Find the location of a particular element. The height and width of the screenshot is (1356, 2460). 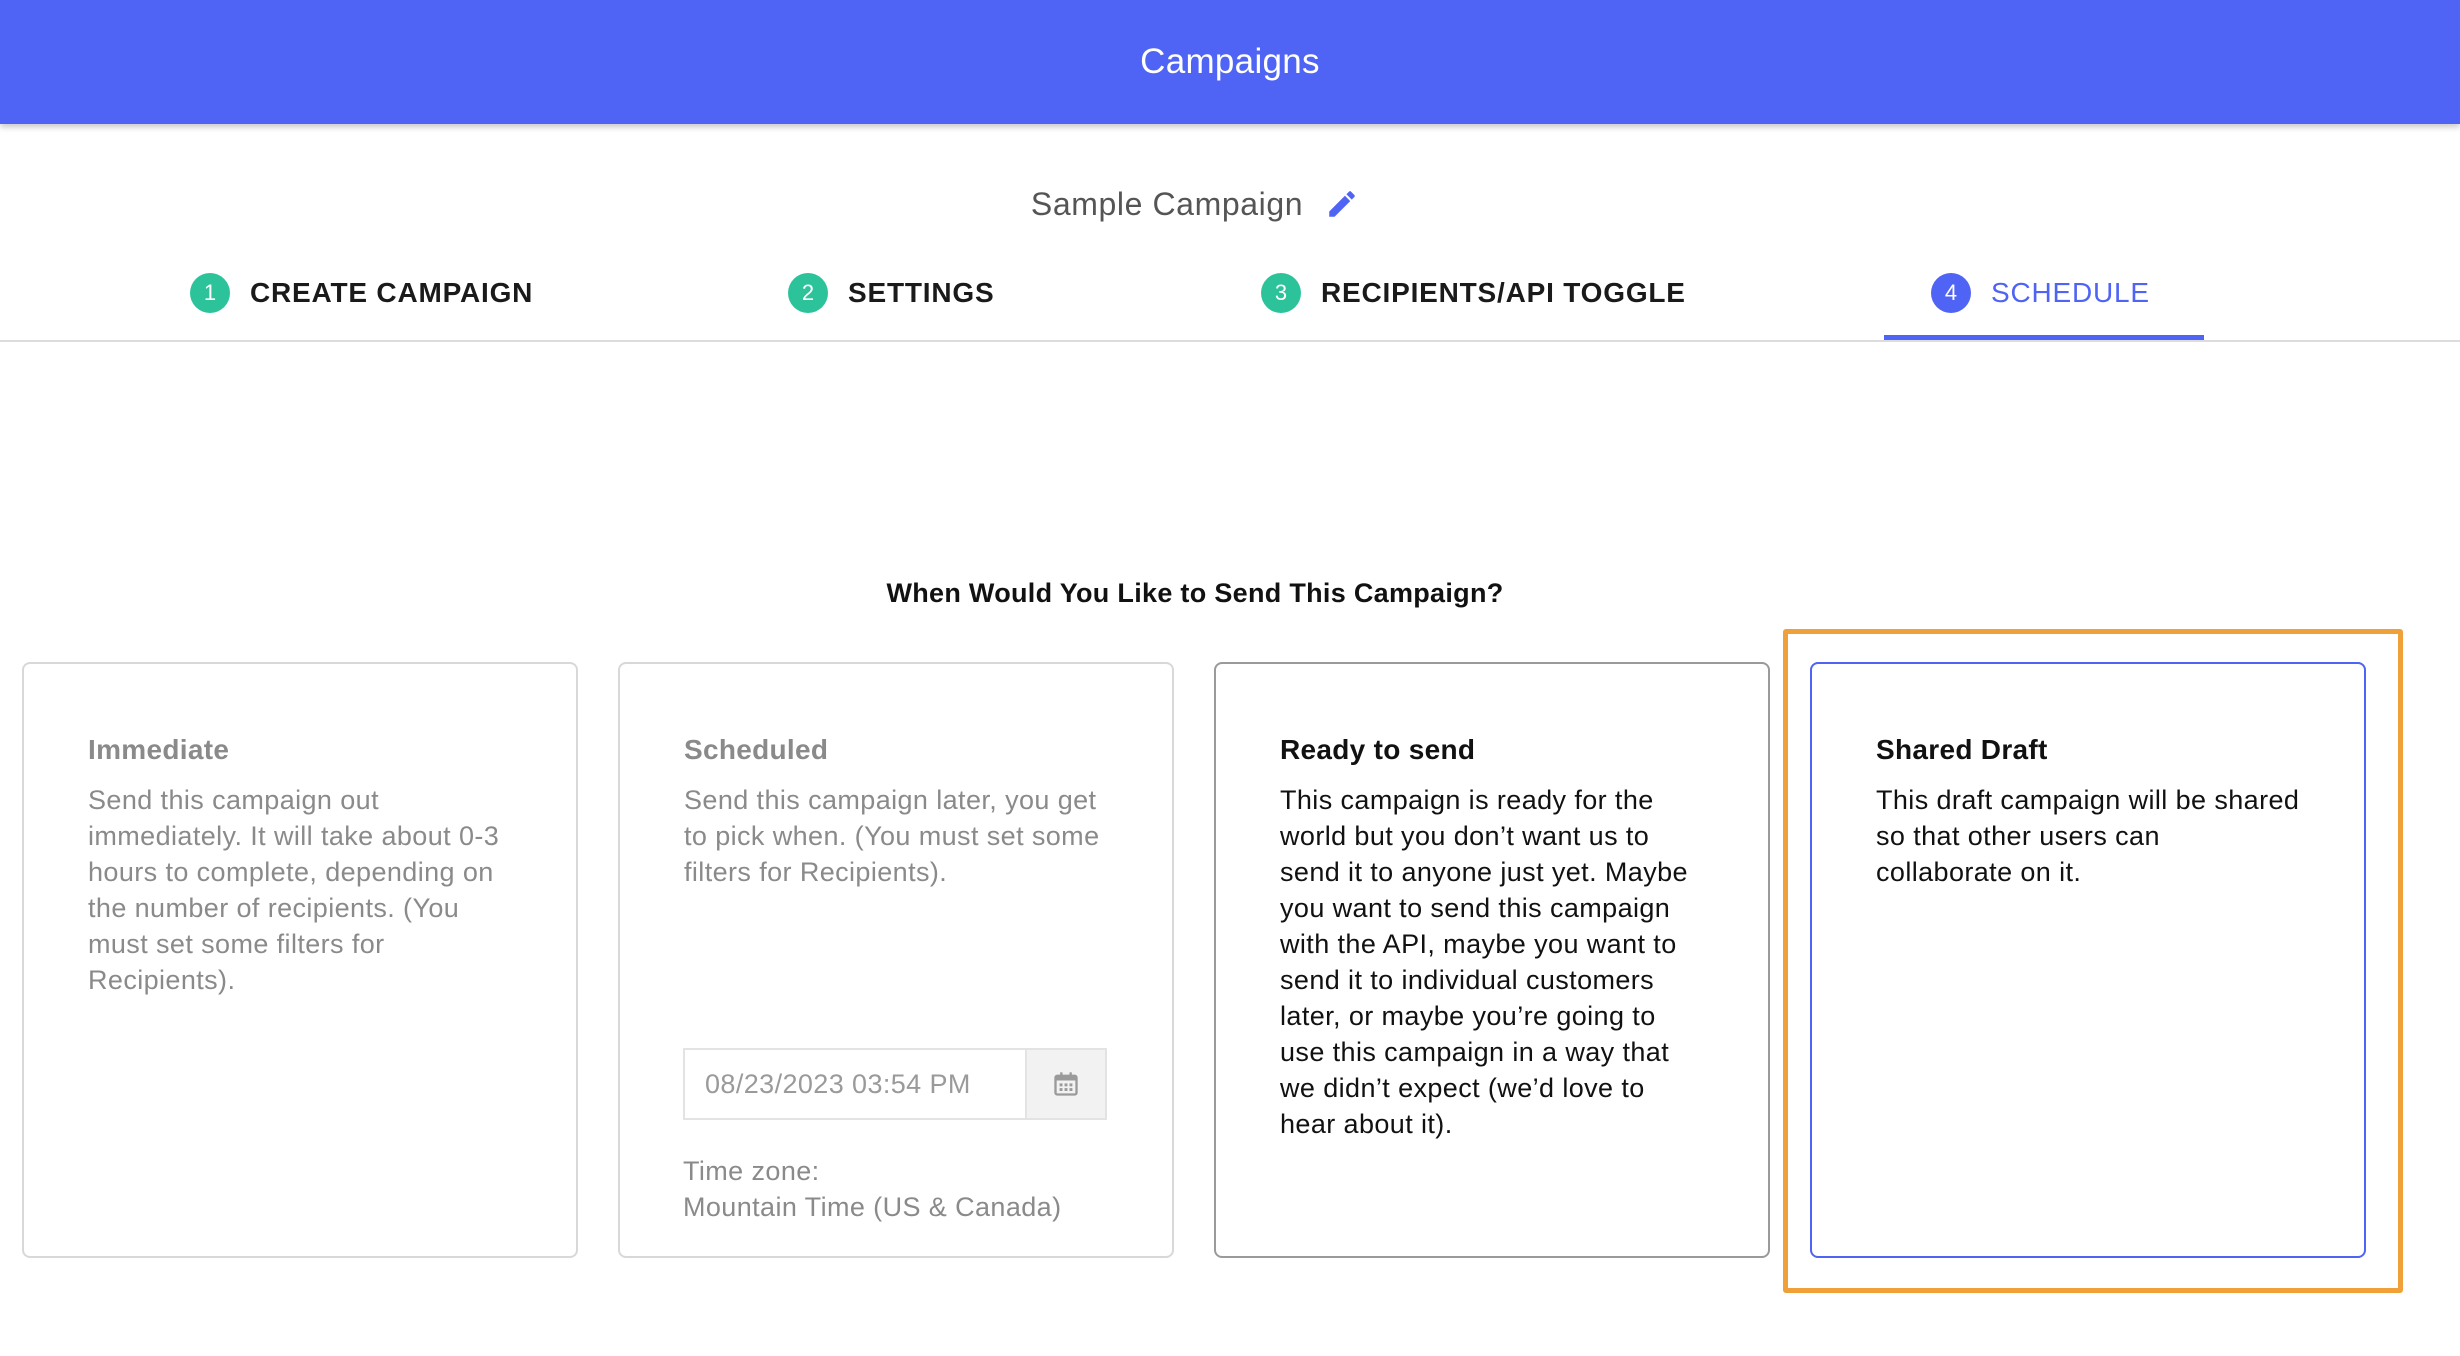

card-title: Ready to send is located at coordinates (1378, 749).